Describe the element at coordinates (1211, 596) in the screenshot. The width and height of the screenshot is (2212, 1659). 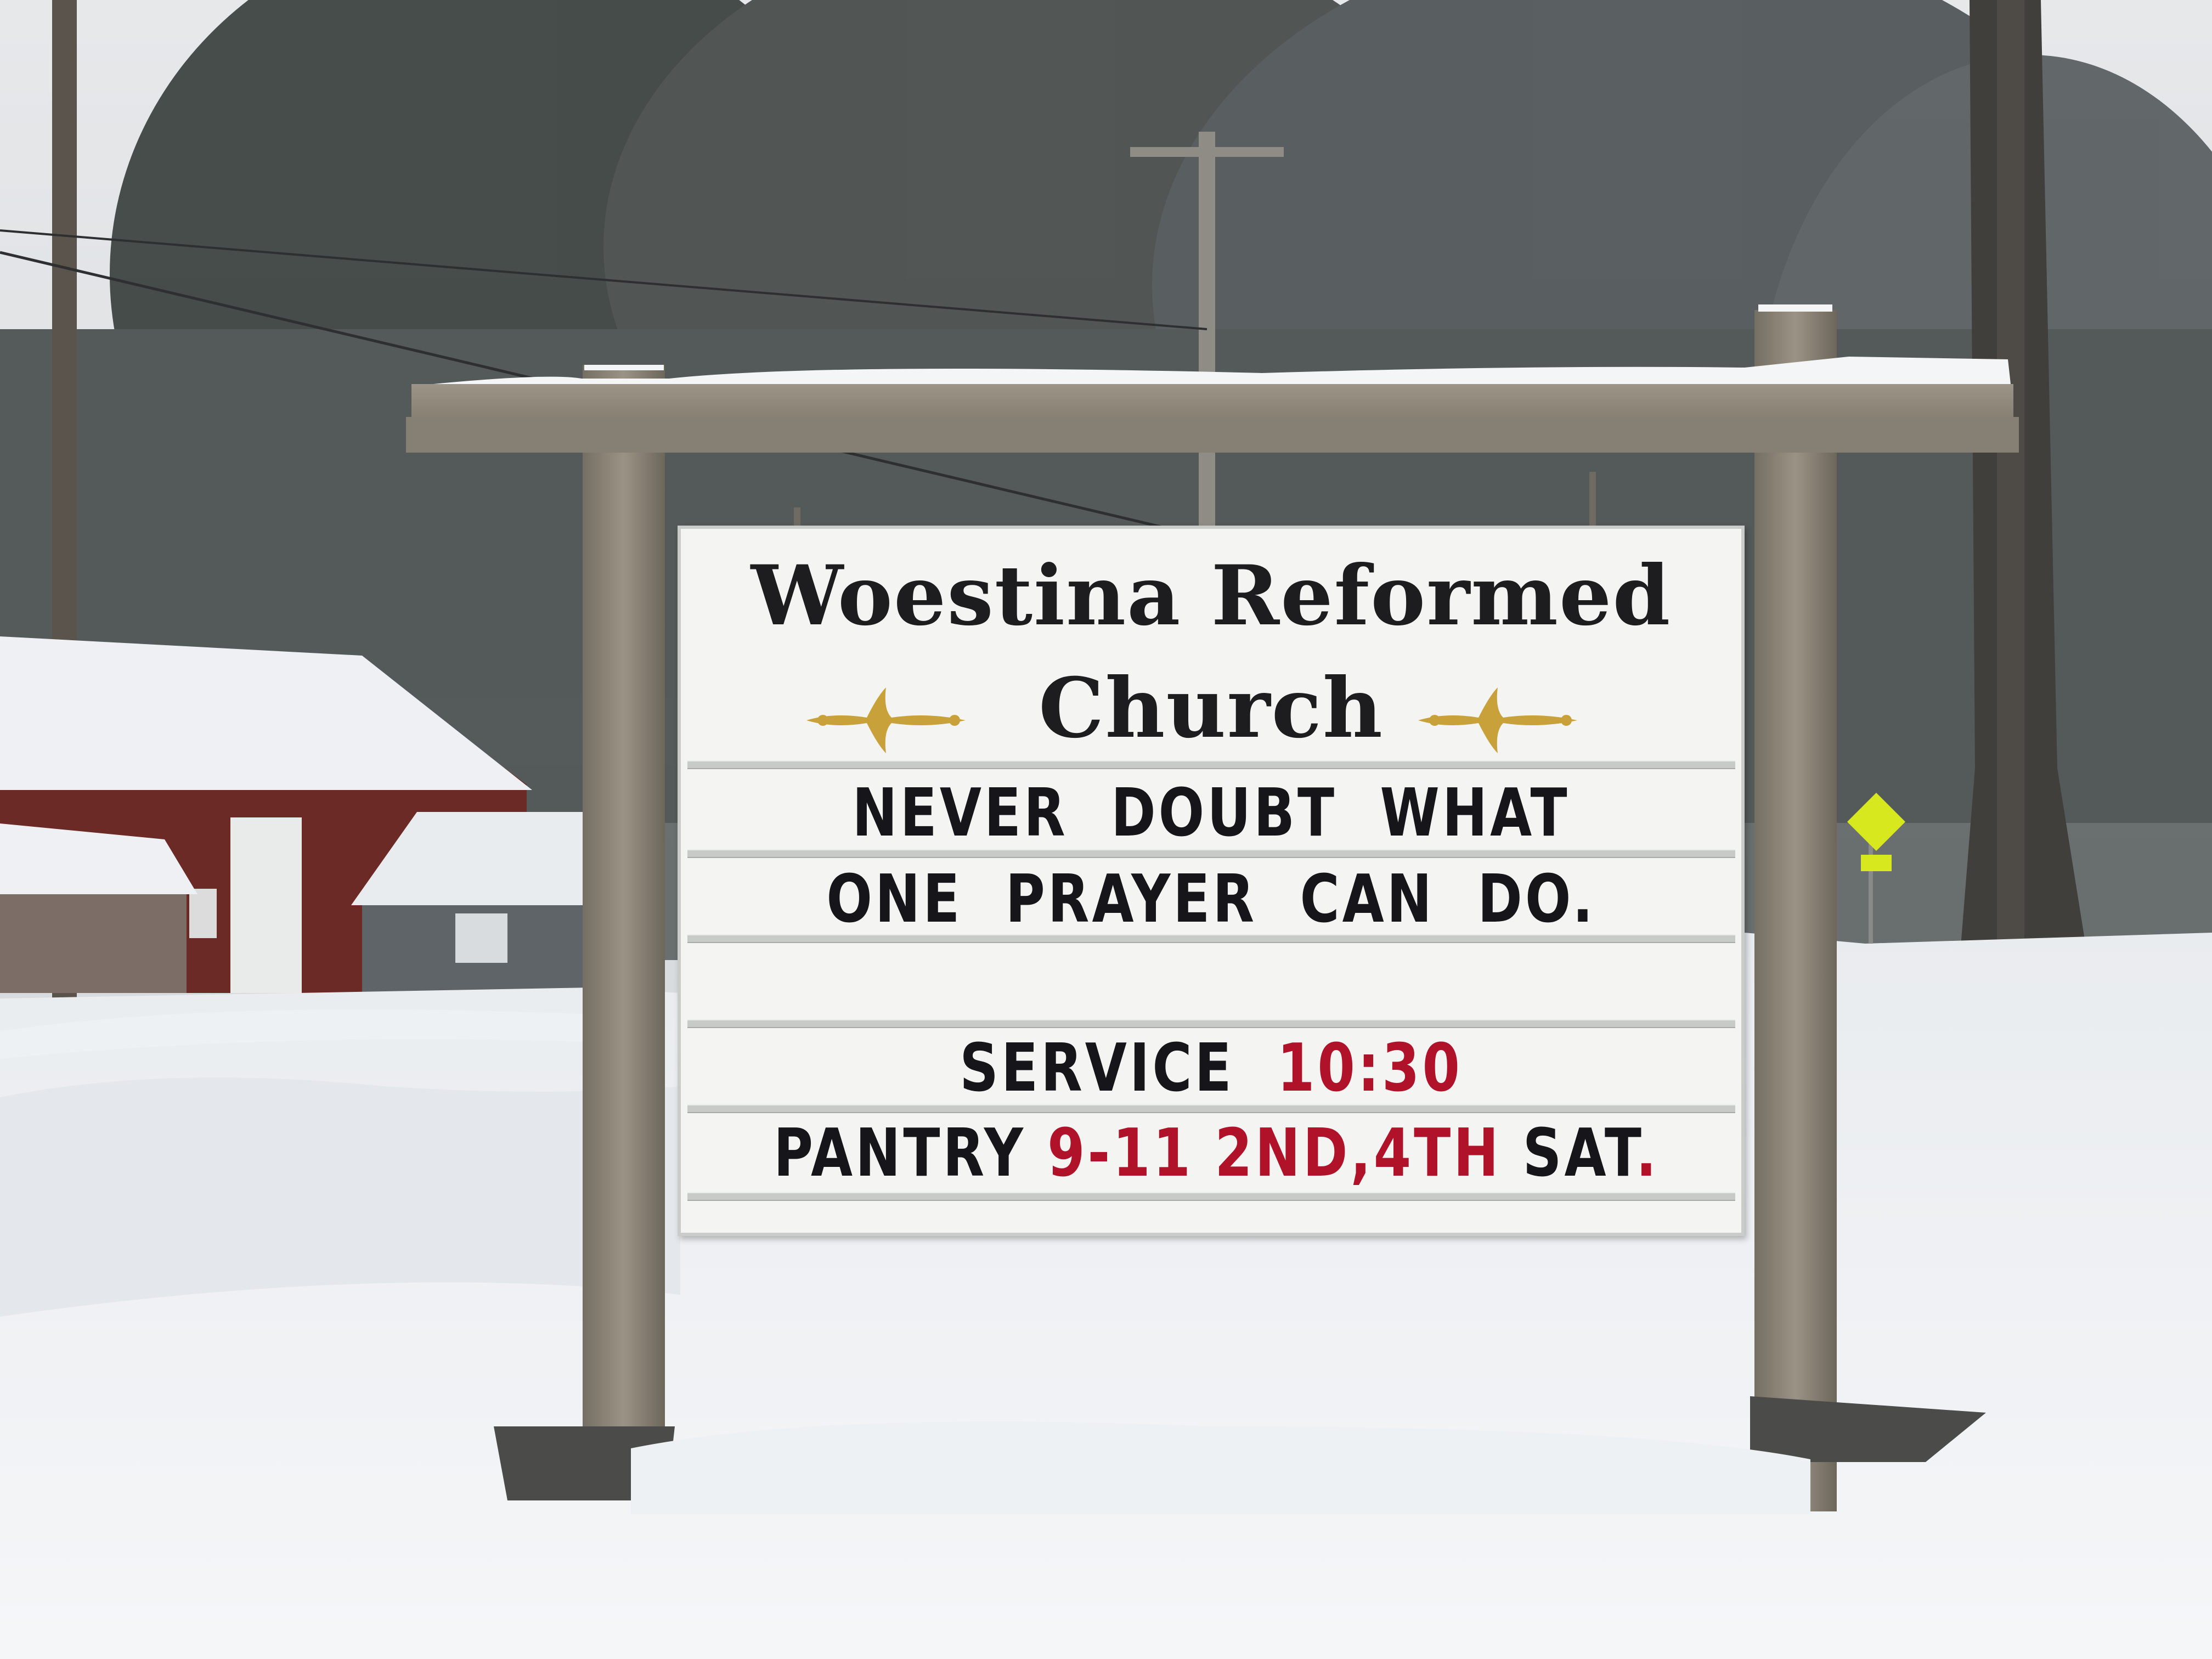
I see `sign-title-line1: Woestina Reformed` at that location.